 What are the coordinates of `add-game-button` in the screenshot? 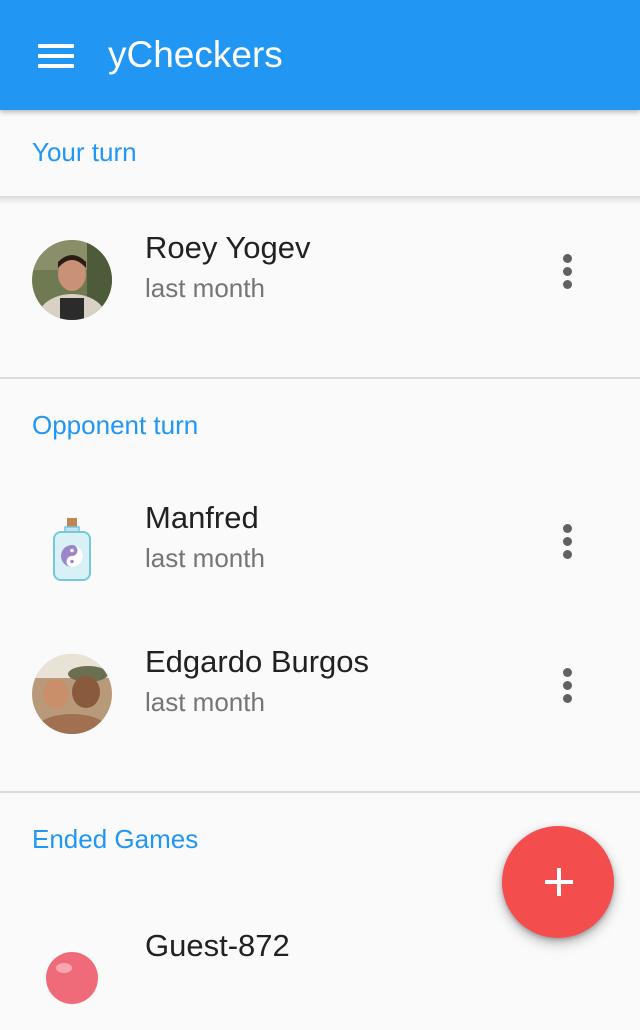 It's located at (558, 882).